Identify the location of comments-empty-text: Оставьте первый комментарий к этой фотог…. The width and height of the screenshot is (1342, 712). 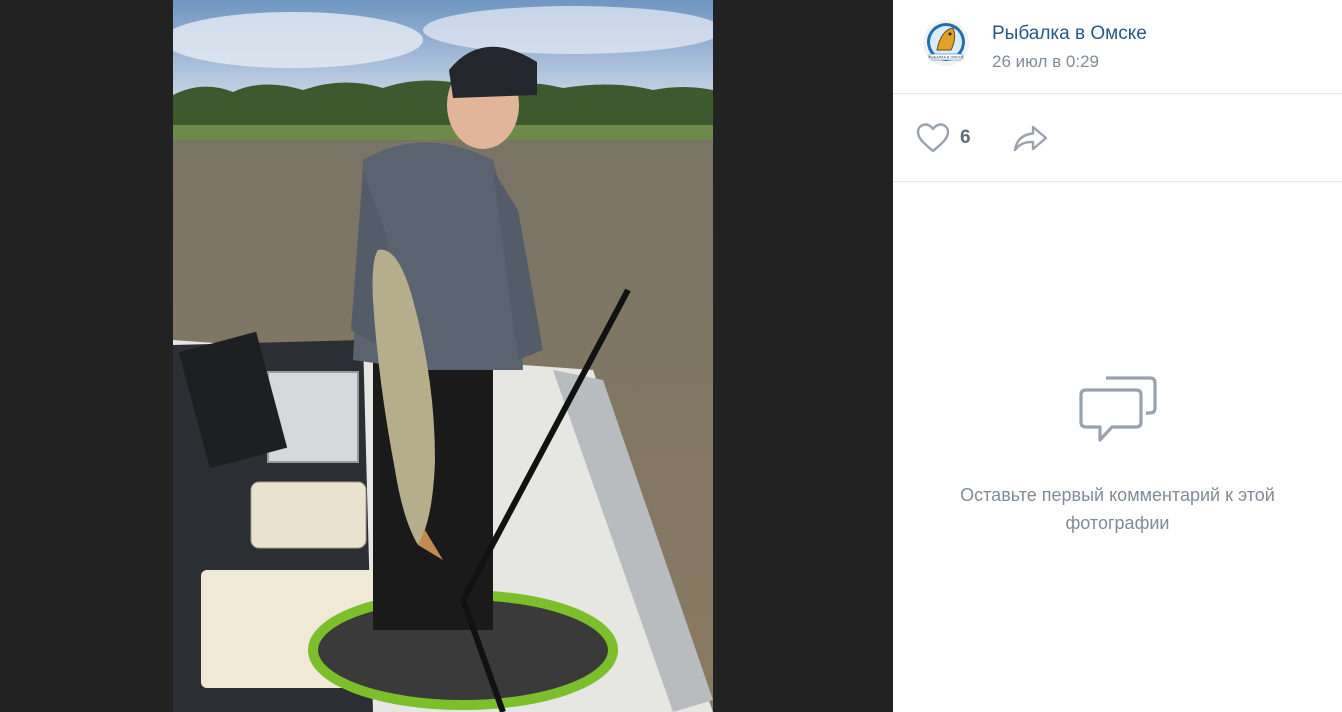
(1117, 509).